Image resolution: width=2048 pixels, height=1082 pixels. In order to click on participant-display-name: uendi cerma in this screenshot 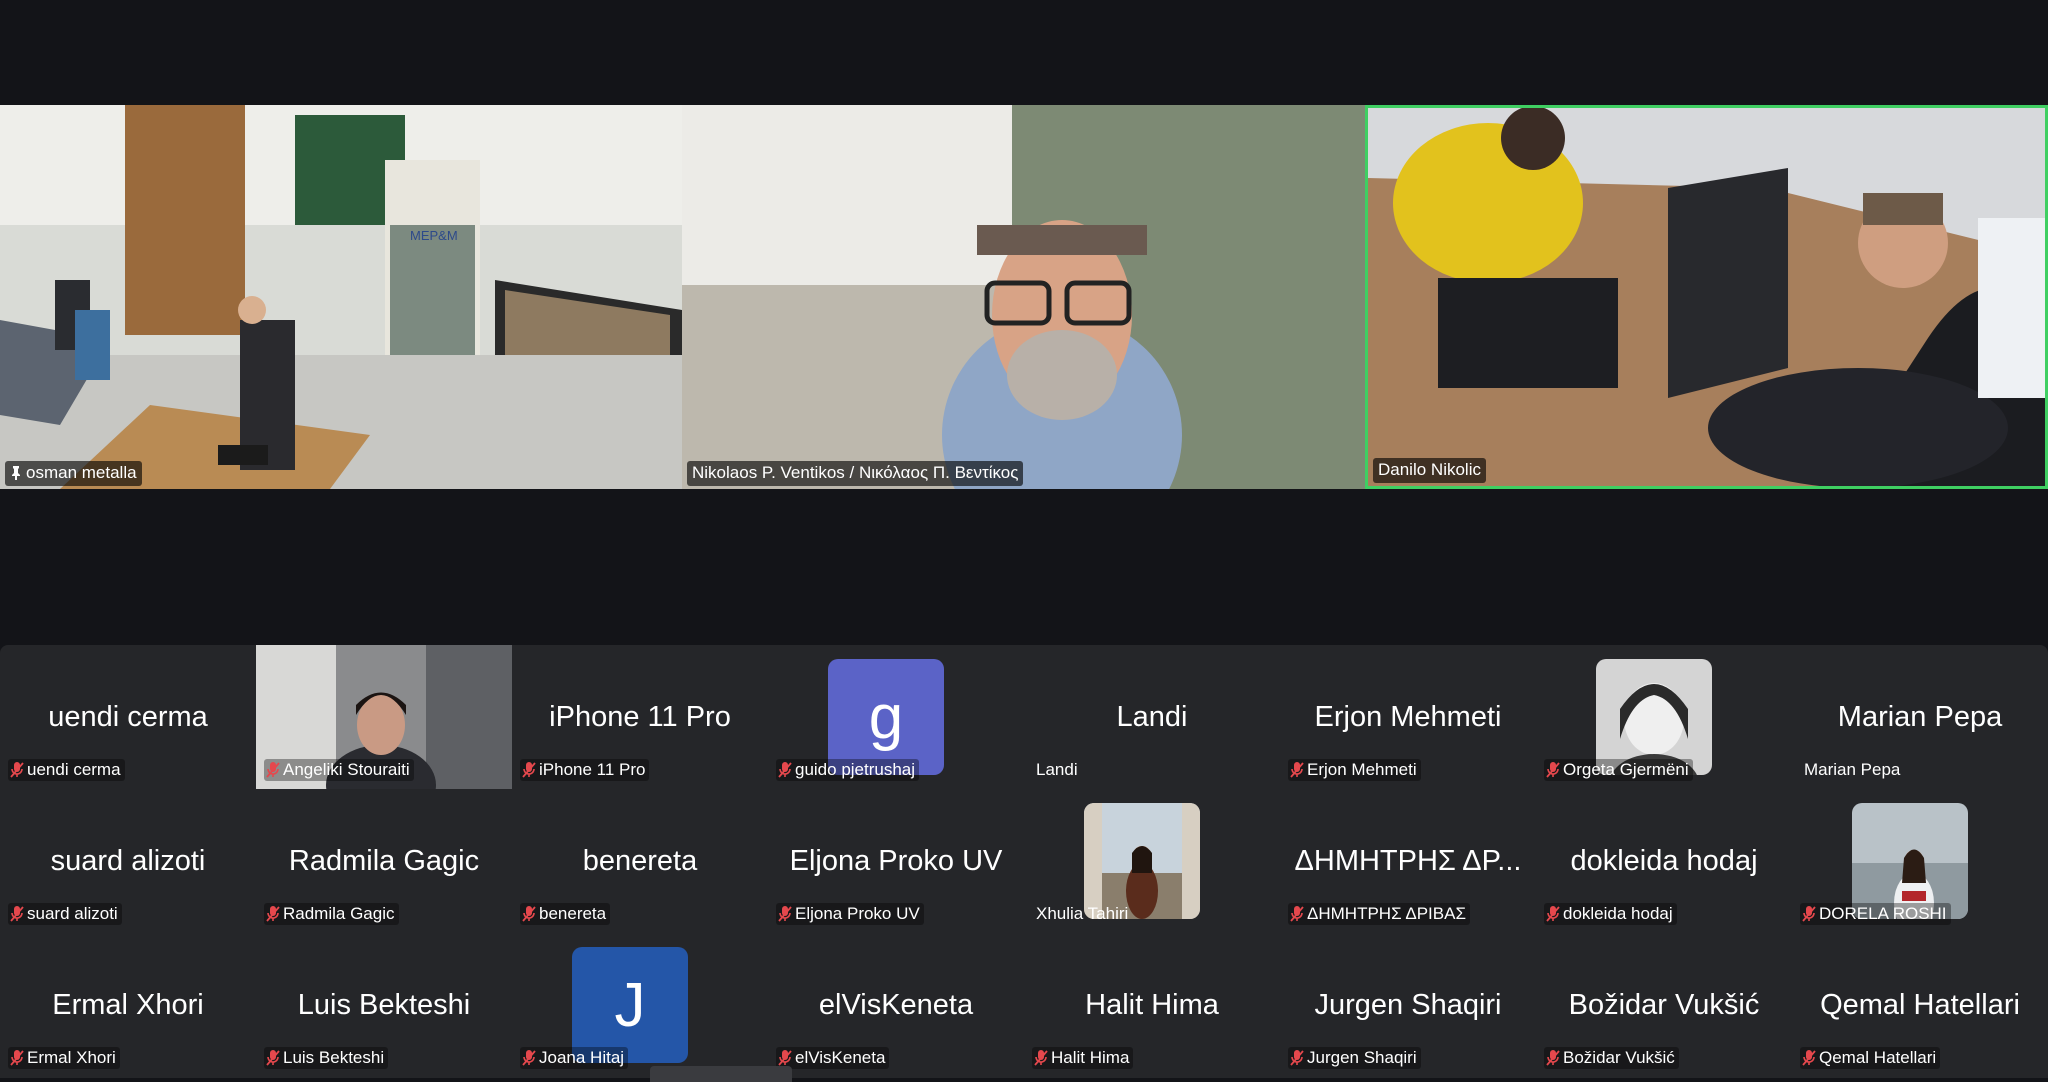, I will do `click(128, 717)`.